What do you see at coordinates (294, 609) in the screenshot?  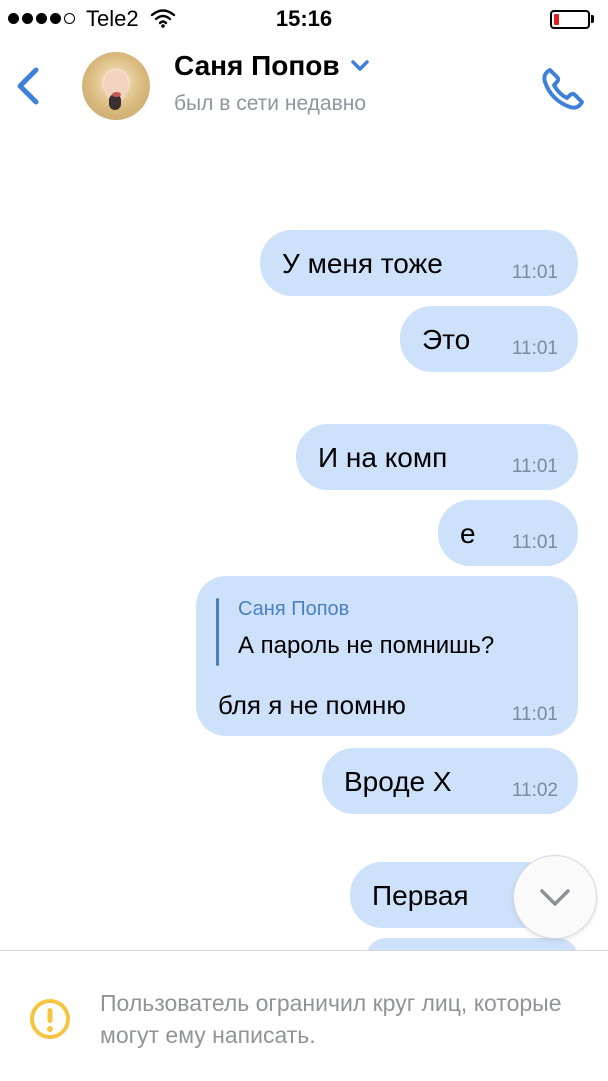 I see `reply-author: Саня Попов` at bounding box center [294, 609].